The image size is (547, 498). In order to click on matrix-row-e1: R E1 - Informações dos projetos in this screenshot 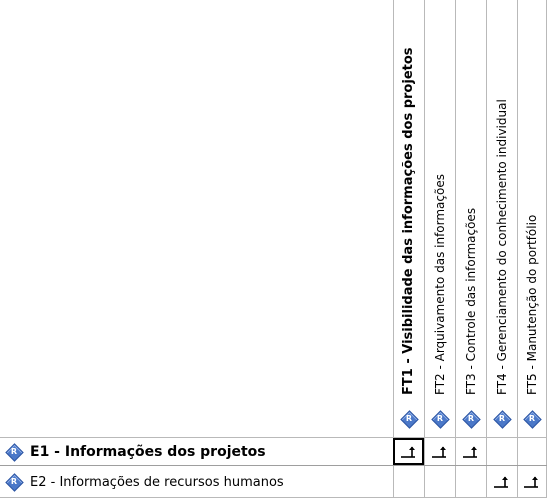, I will do `click(273, 451)`.